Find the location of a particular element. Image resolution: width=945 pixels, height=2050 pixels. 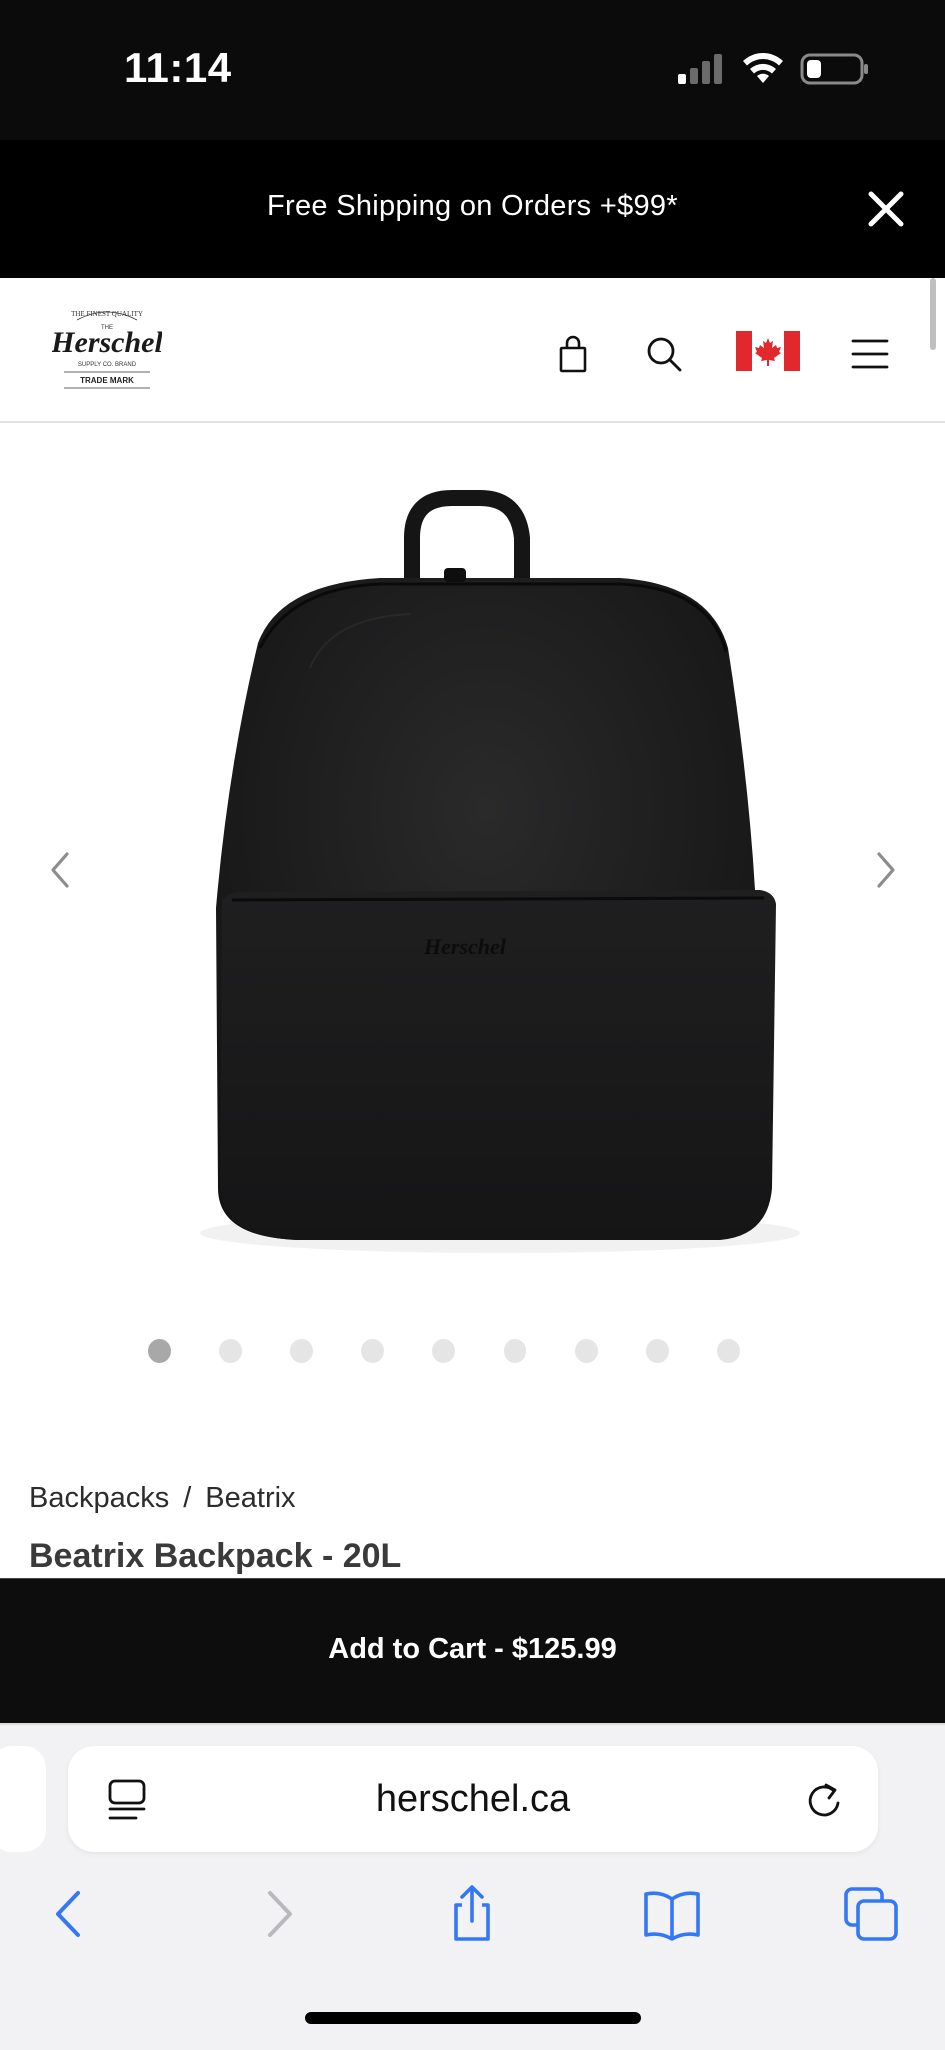

promo-text: Free Shipping on Orders +$99* is located at coordinates (472, 206).